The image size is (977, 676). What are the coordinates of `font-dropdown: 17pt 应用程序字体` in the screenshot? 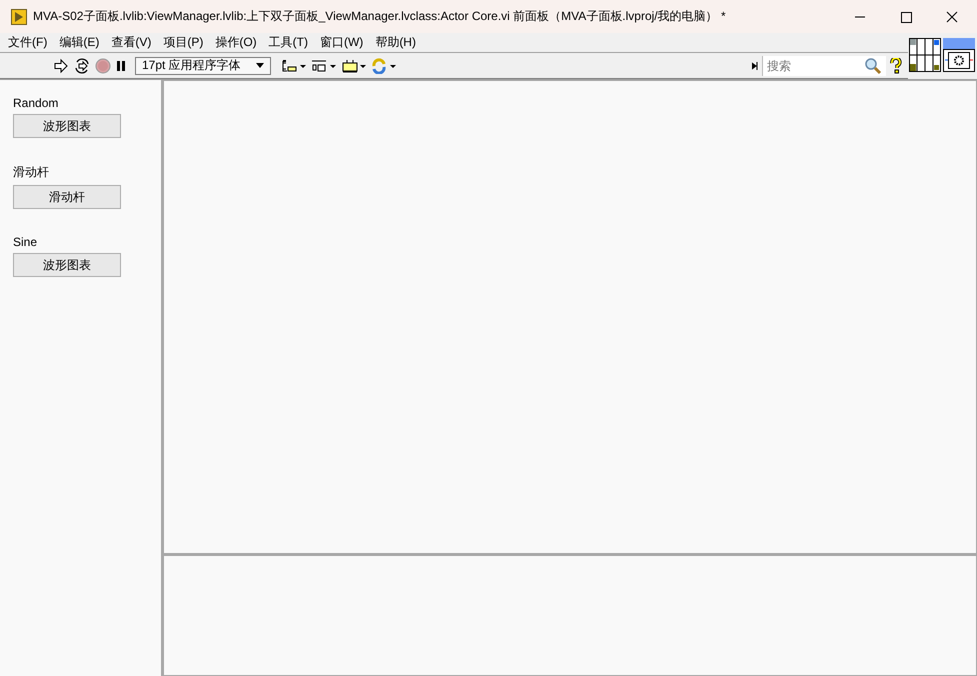 It's located at (203, 65).